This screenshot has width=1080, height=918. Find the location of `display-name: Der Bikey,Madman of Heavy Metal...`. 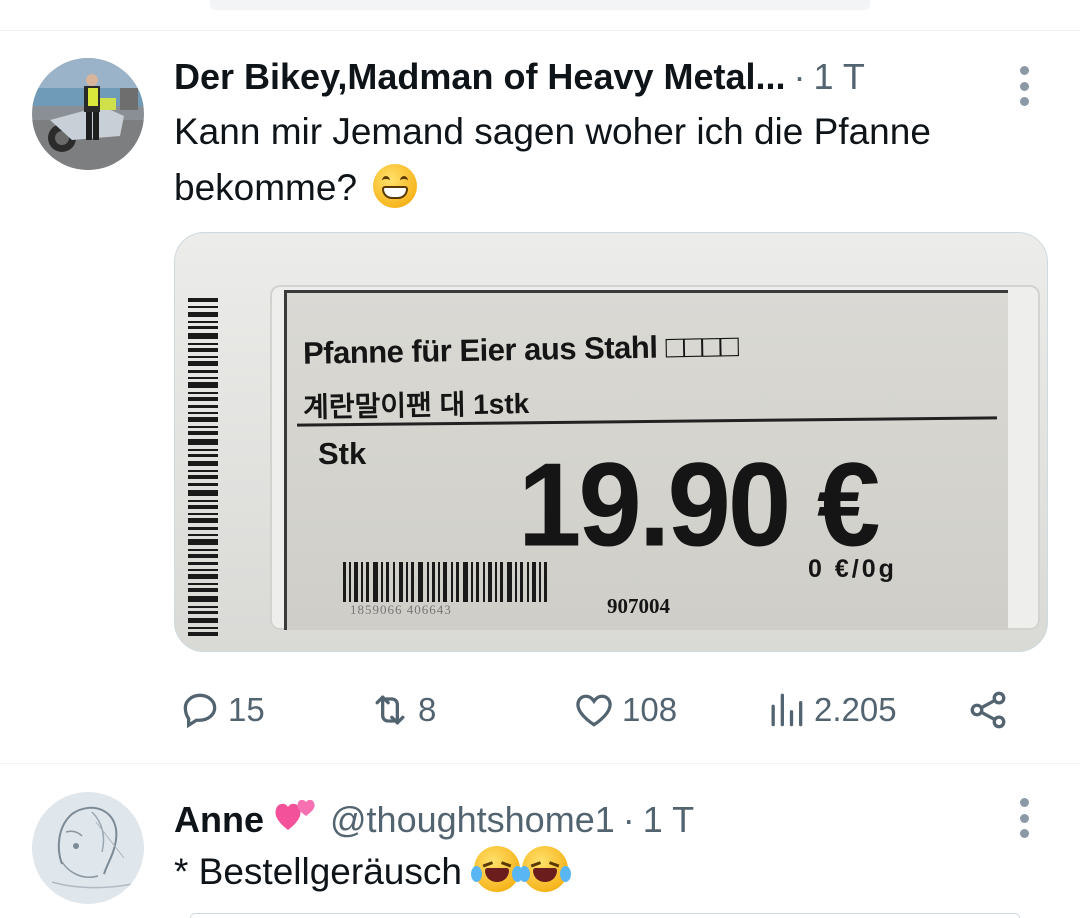

display-name: Der Bikey,Madman of Heavy Metal... is located at coordinates (480, 77).